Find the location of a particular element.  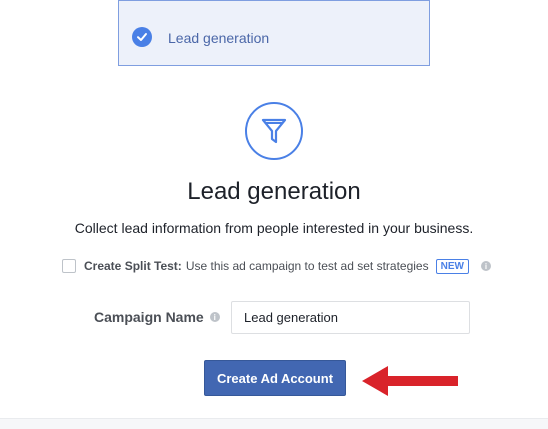

objective-label: Lead generation is located at coordinates (219, 38).